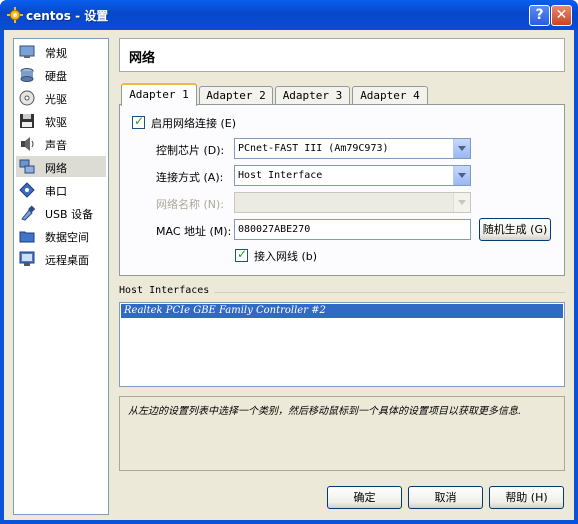 The width and height of the screenshot is (578, 524). I want to click on cd-dvd-icon, so click(27, 98).